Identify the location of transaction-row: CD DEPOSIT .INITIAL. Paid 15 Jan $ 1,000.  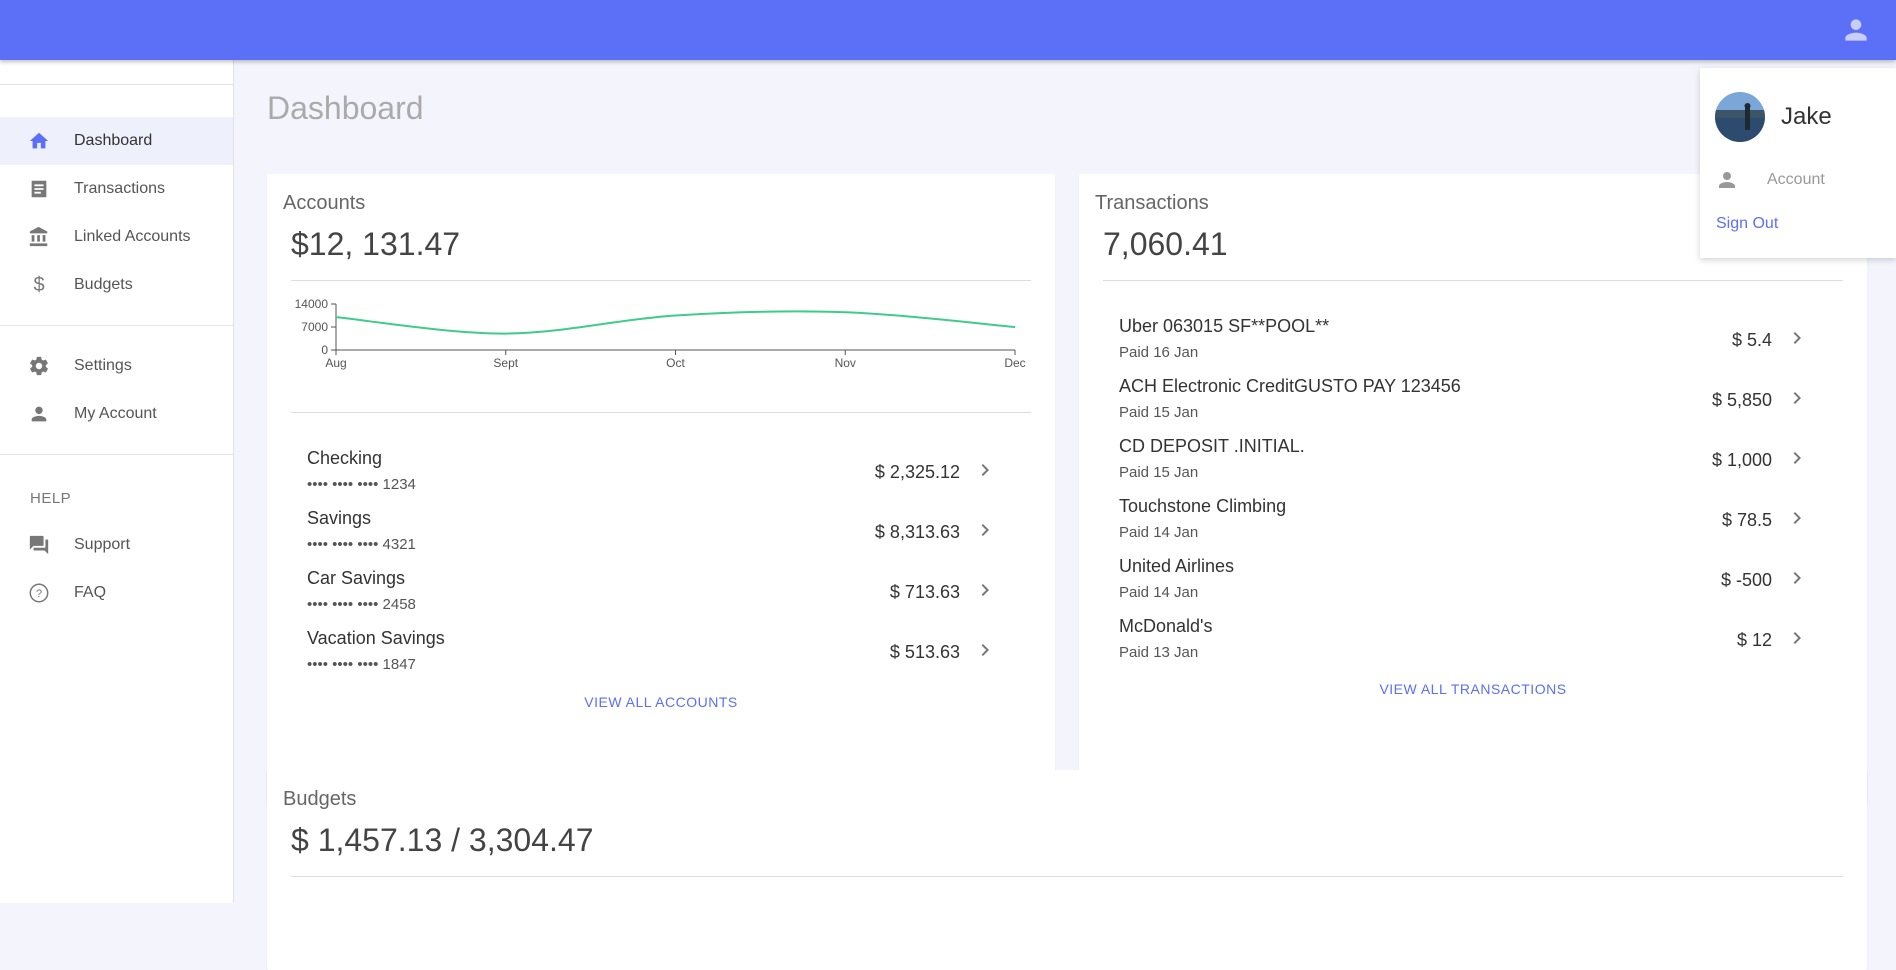
(1473, 466).